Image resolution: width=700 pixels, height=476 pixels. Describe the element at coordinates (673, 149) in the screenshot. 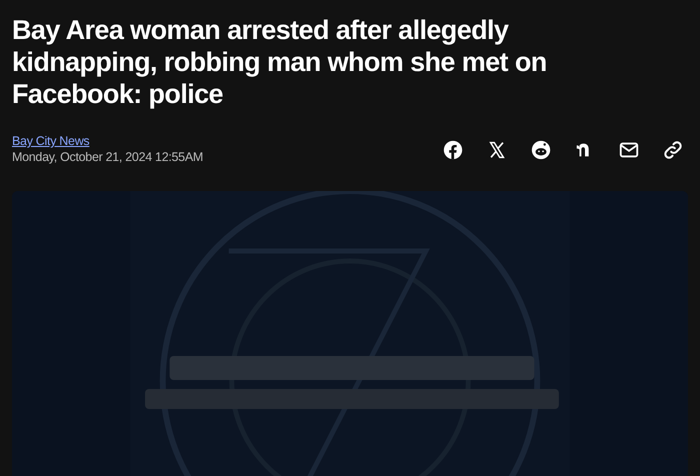

I see `link-icon` at that location.